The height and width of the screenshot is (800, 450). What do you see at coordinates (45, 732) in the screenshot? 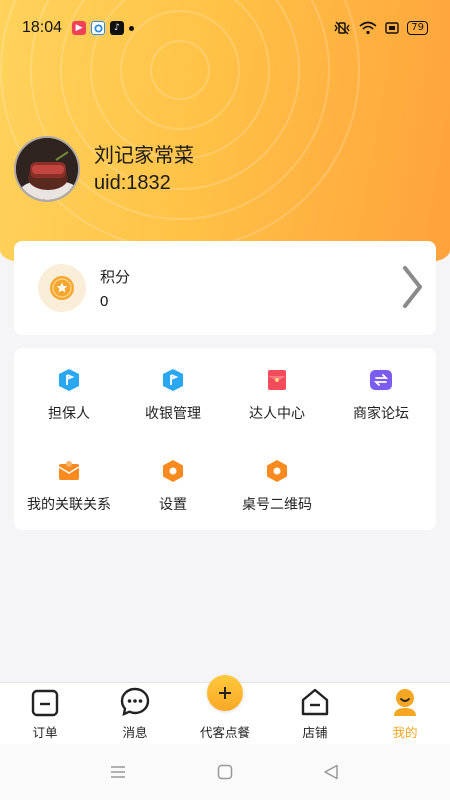
I see `tab-label-orders: 订单` at bounding box center [45, 732].